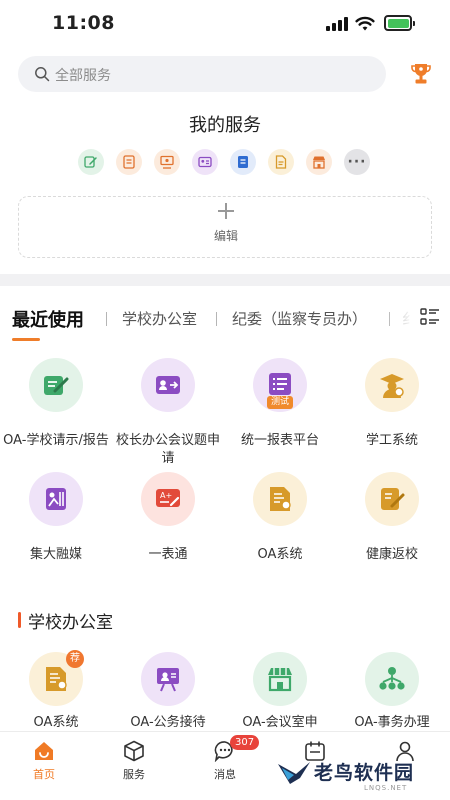 This screenshot has height=800, width=450. Describe the element at coordinates (365, 23) in the screenshot. I see `wifi-icon` at that location.